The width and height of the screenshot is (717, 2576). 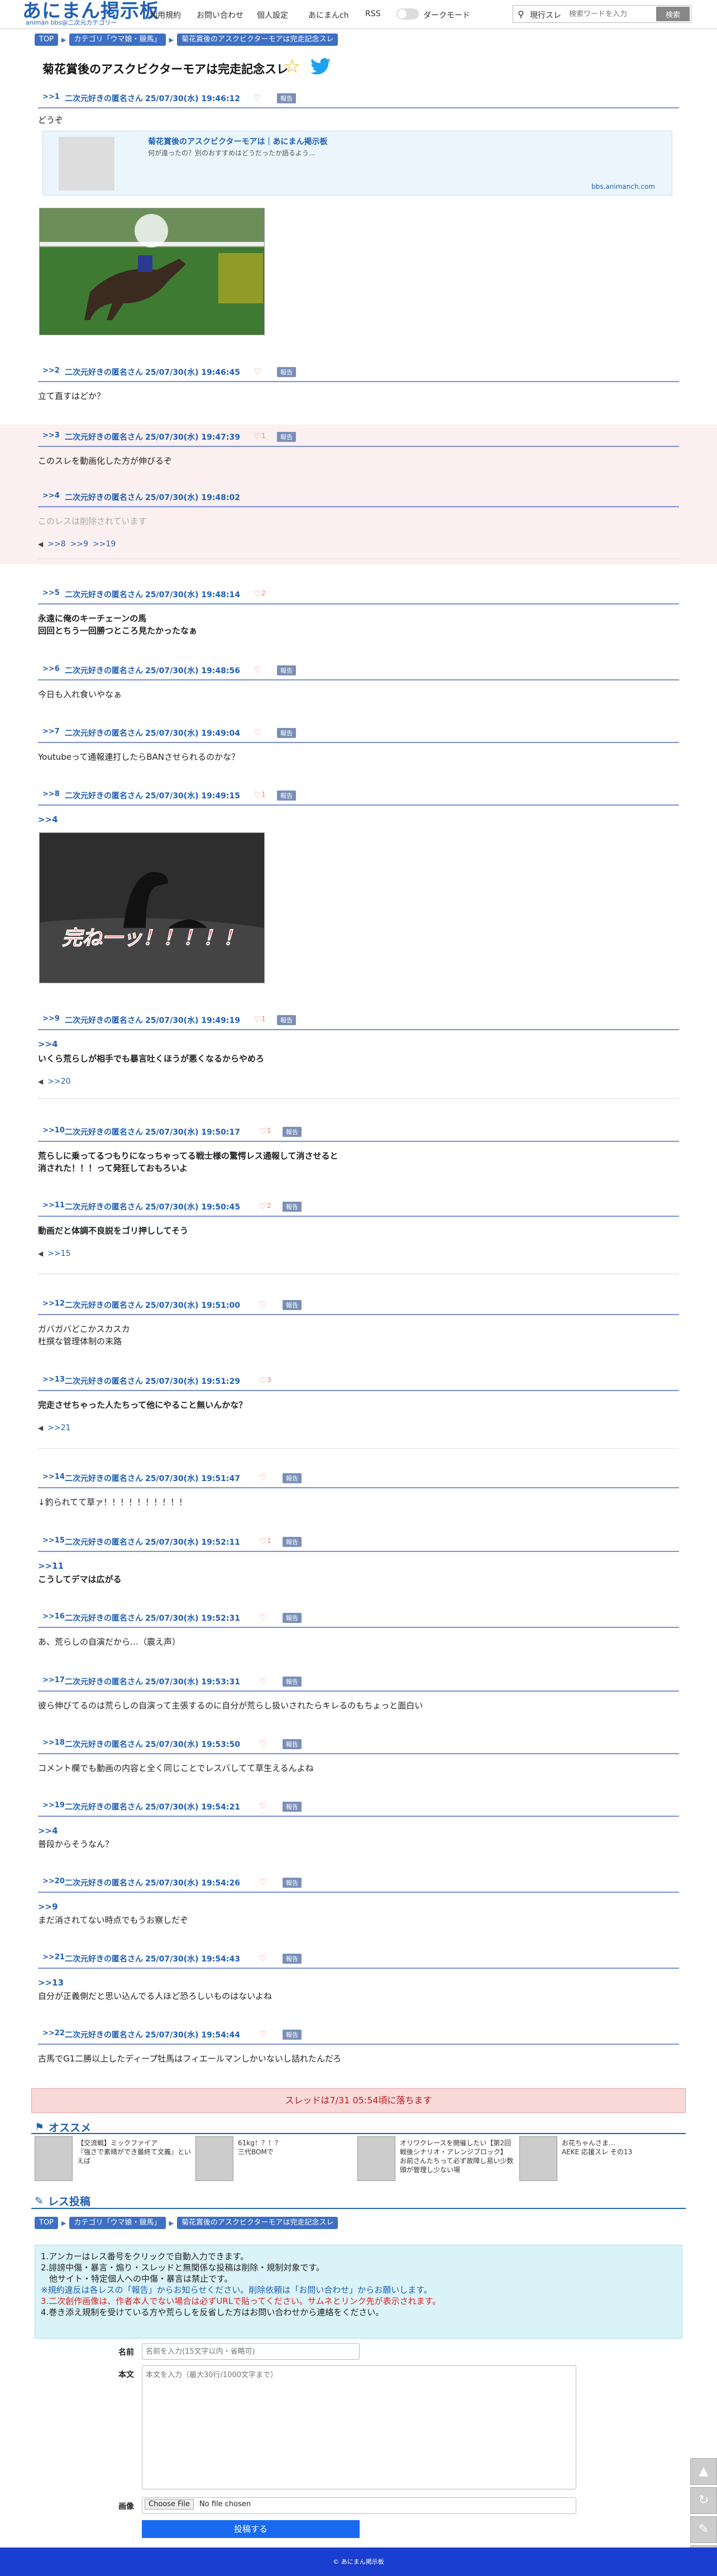 What do you see at coordinates (328, 15) in the screenshot?
I see `nav-animanch: あにまんch` at bounding box center [328, 15].